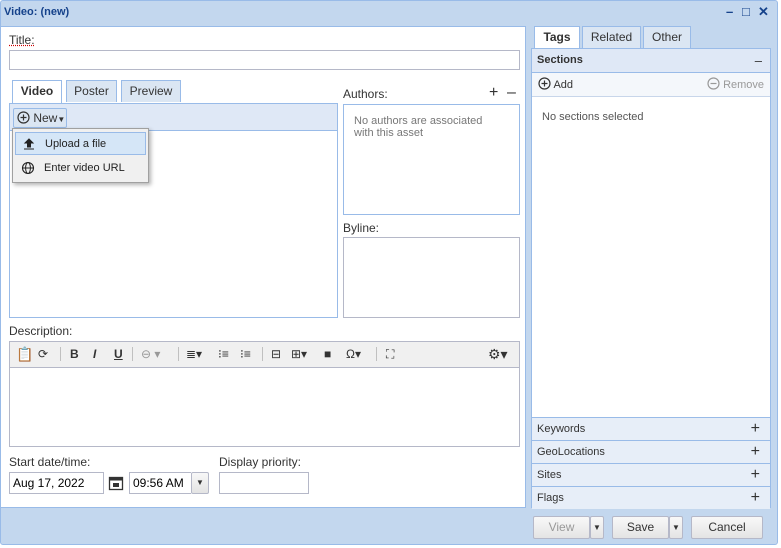 This screenshot has width=781, height=548. I want to click on cancel-button: Cancel, so click(727, 527).